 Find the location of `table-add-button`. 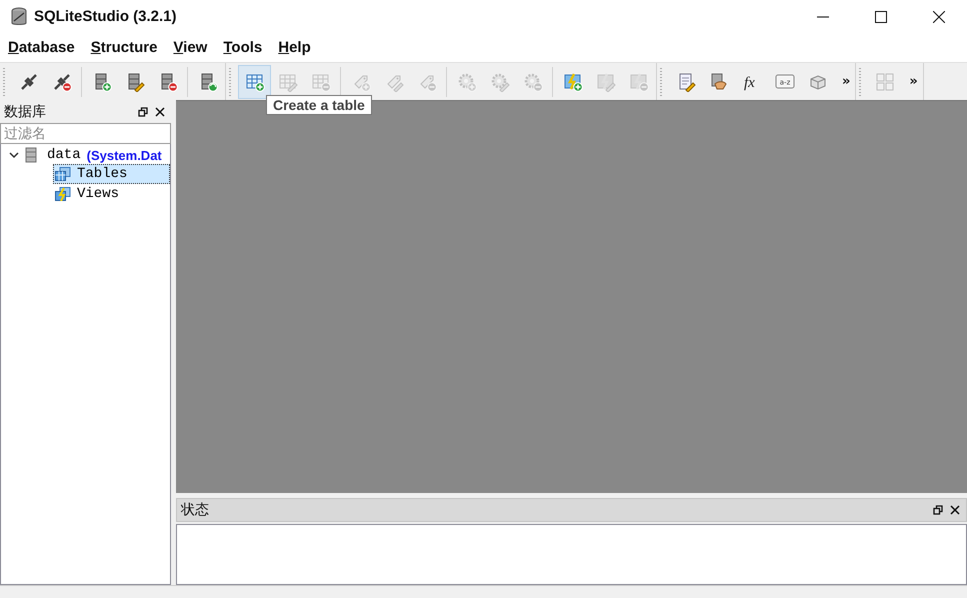

table-add-button is located at coordinates (254, 81).